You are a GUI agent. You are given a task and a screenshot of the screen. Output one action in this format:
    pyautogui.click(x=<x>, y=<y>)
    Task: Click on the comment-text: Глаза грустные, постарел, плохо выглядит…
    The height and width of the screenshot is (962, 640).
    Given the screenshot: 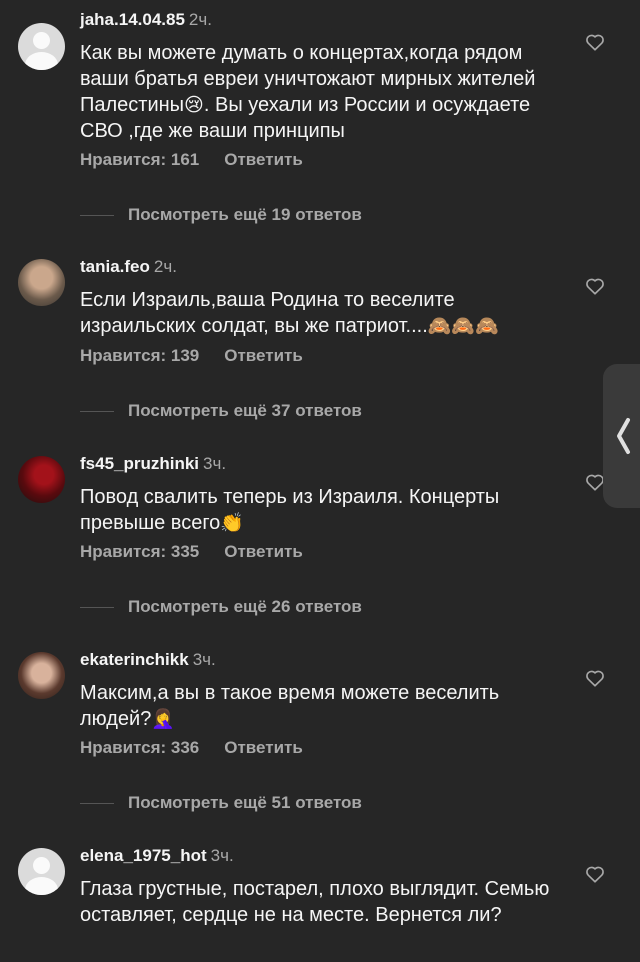 What is the action you would take?
    pyautogui.click(x=320, y=902)
    